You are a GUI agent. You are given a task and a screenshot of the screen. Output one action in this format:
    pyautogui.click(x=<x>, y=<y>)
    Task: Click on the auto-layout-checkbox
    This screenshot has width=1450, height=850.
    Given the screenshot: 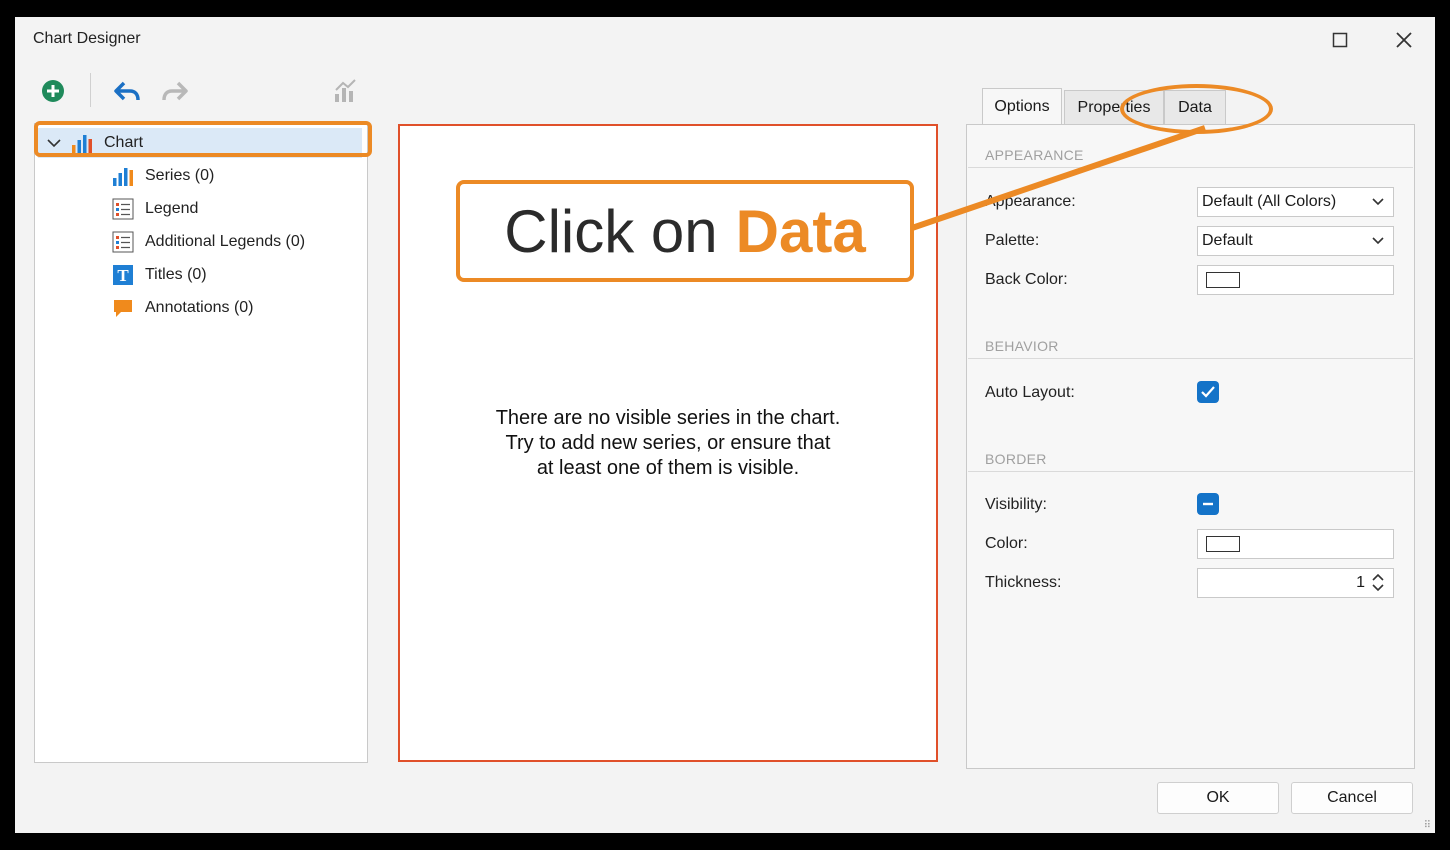 What is the action you would take?
    pyautogui.click(x=1208, y=392)
    